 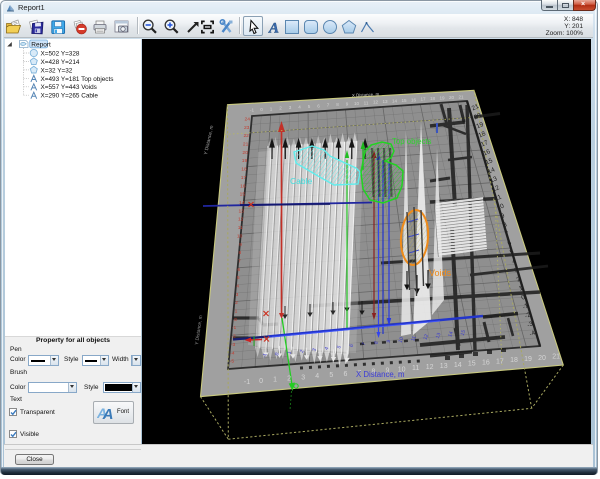 What do you see at coordinates (60, 53) in the screenshot?
I see `svg-text: X=502 Y=328` at bounding box center [60, 53].